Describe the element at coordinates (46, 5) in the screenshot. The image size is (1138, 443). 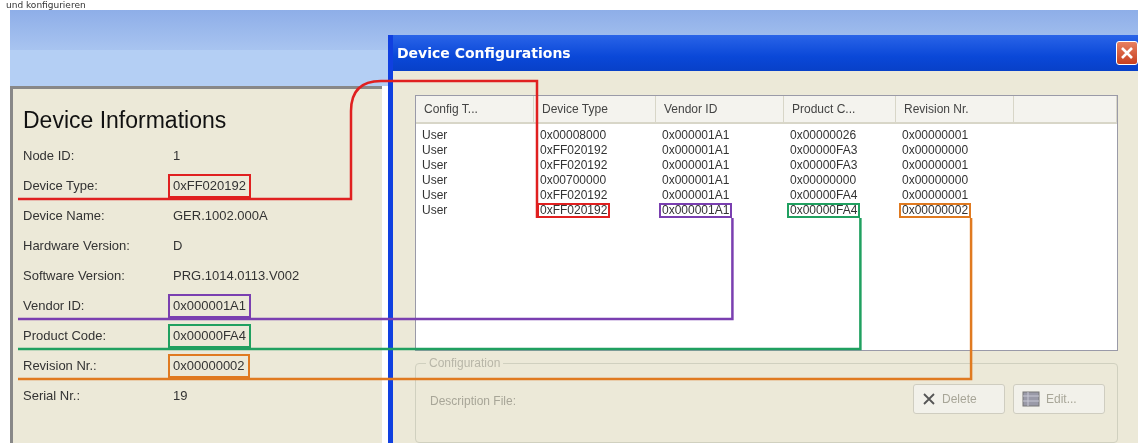
I see `caption-text: und konfigurieren` at that location.